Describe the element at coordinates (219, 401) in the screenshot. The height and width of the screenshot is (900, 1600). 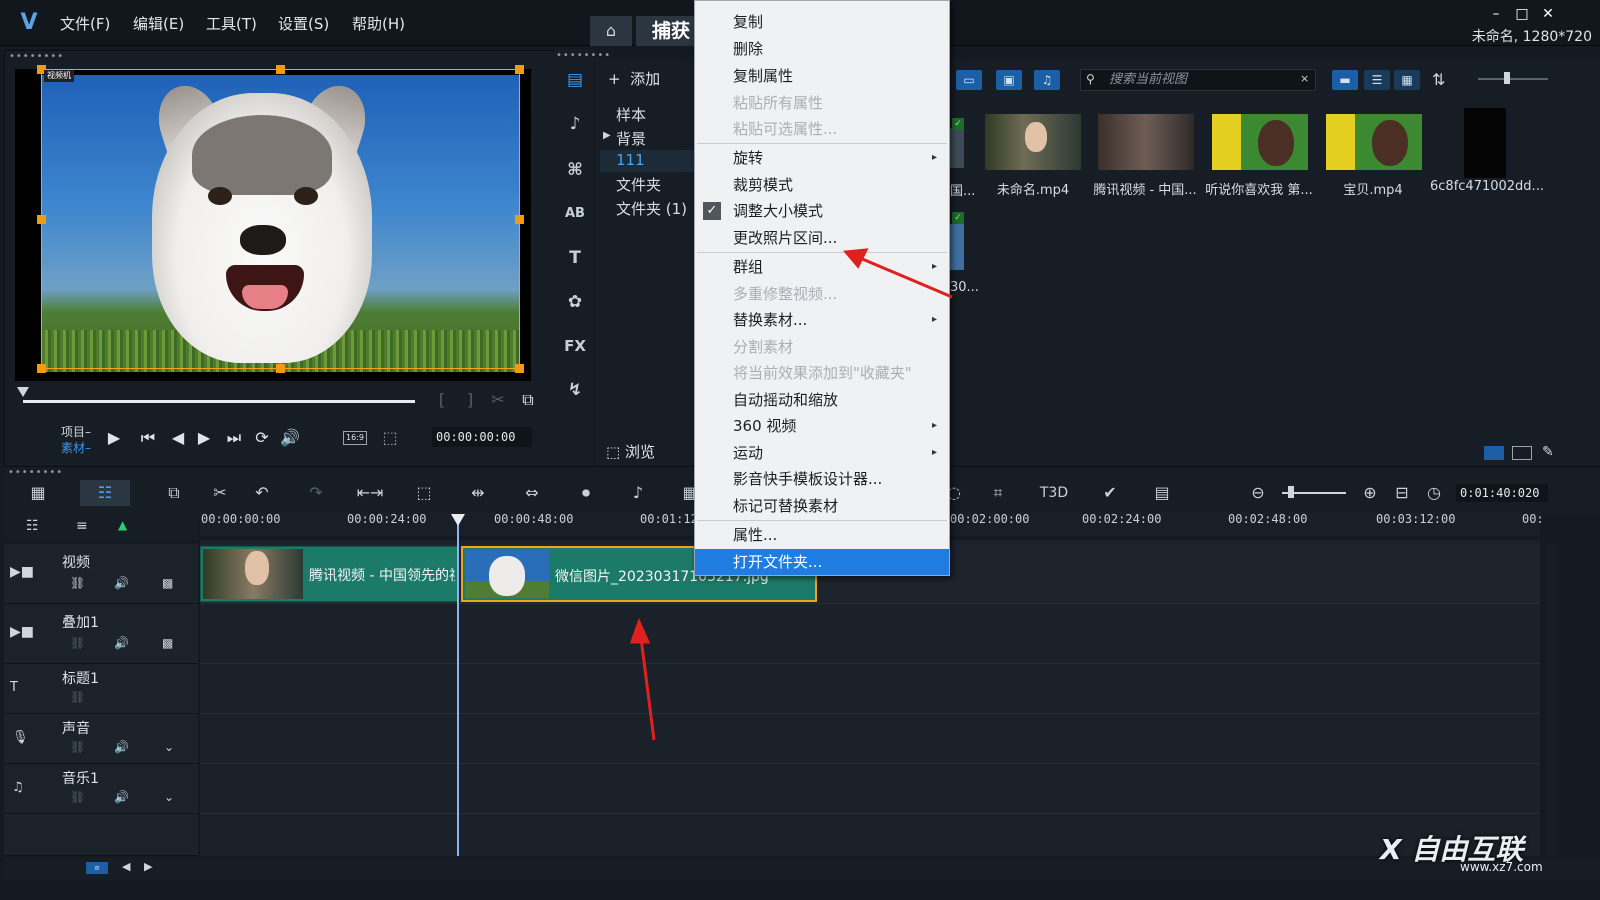
I see `scrubber-bar` at that location.